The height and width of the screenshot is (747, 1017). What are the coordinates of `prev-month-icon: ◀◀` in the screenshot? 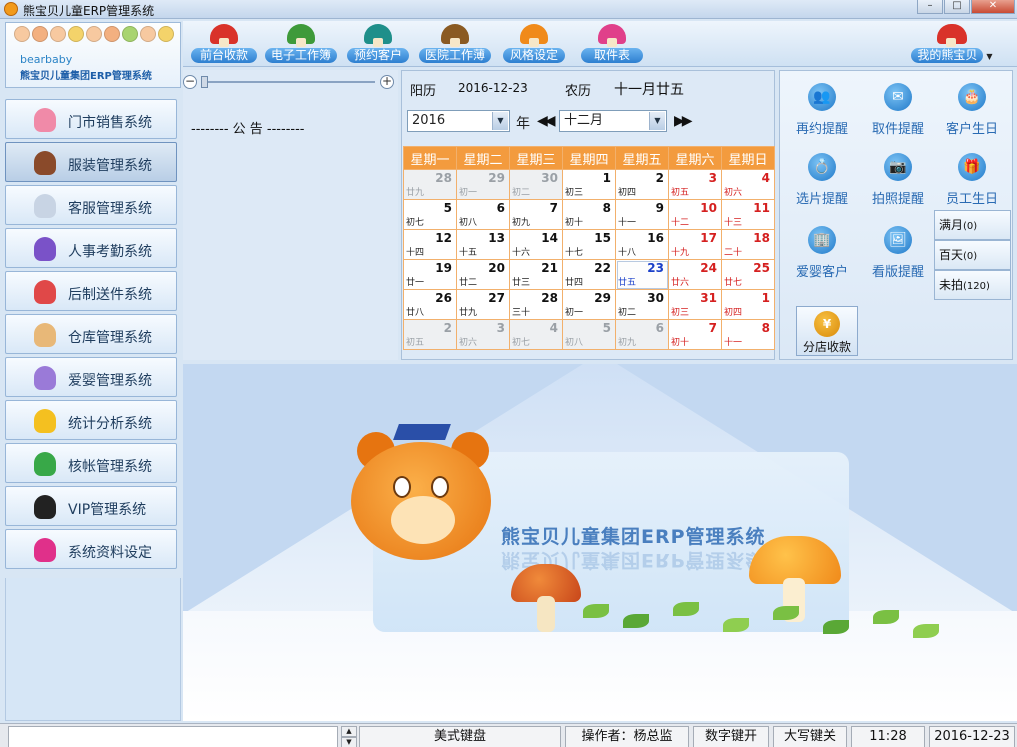 It's located at (546, 121).